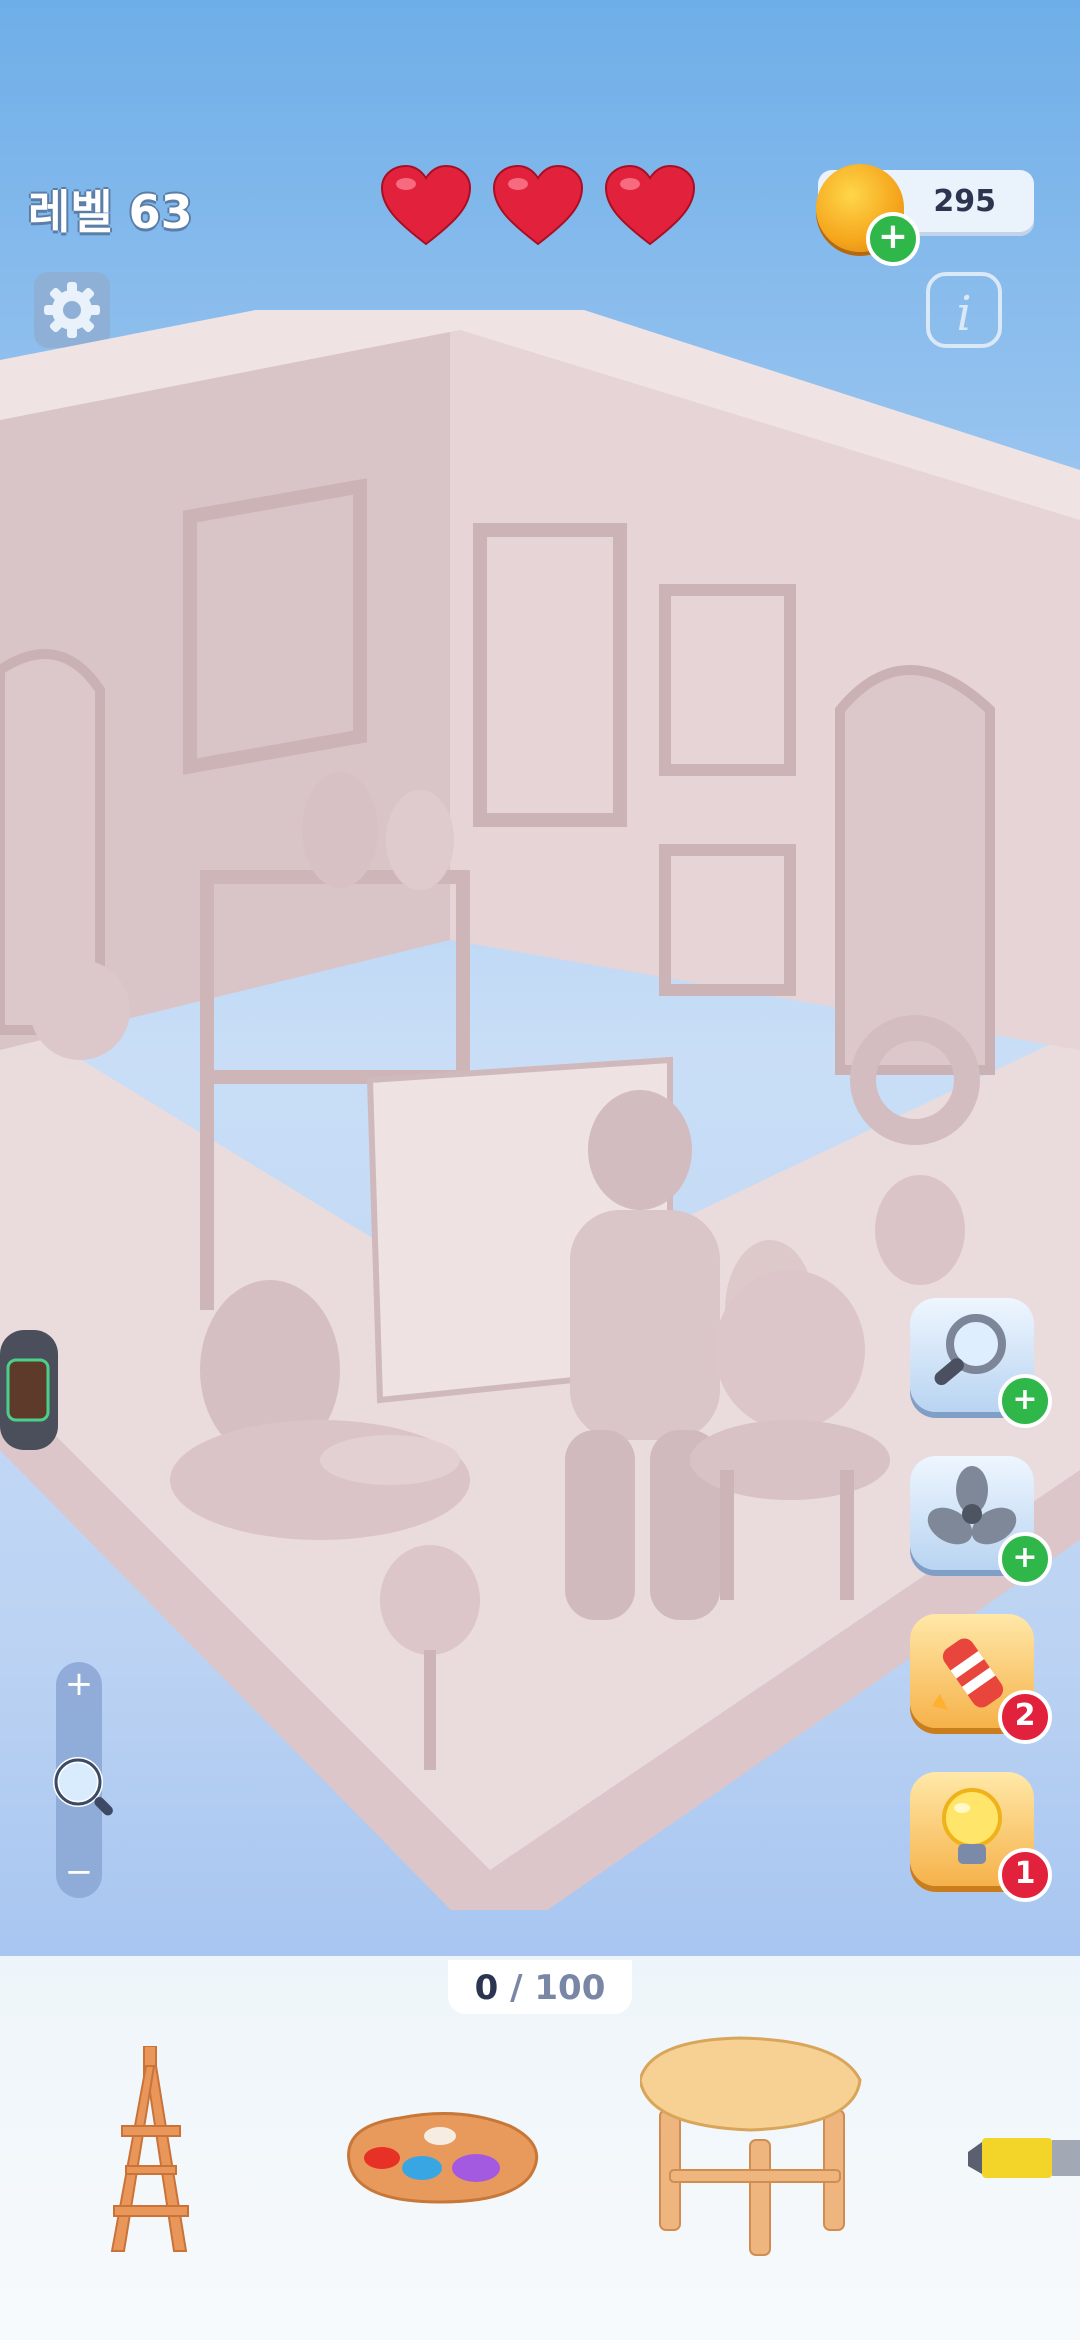 The width and height of the screenshot is (1080, 2340). I want to click on stool-target-item, so click(752, 2145).